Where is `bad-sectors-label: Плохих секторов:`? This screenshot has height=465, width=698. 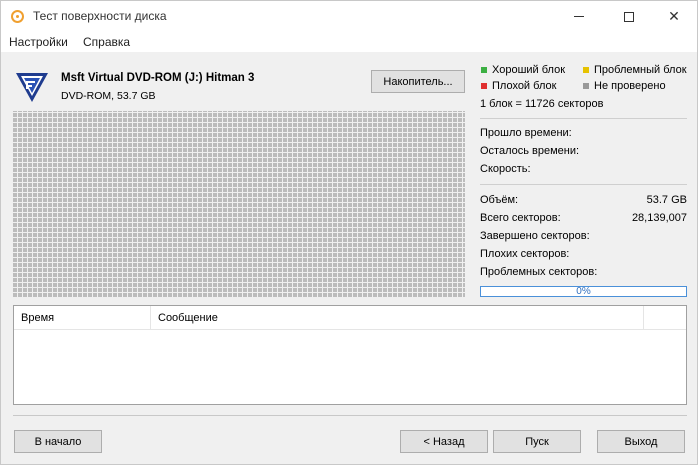
bad-sectors-label: Плохих секторов: is located at coordinates (525, 254).